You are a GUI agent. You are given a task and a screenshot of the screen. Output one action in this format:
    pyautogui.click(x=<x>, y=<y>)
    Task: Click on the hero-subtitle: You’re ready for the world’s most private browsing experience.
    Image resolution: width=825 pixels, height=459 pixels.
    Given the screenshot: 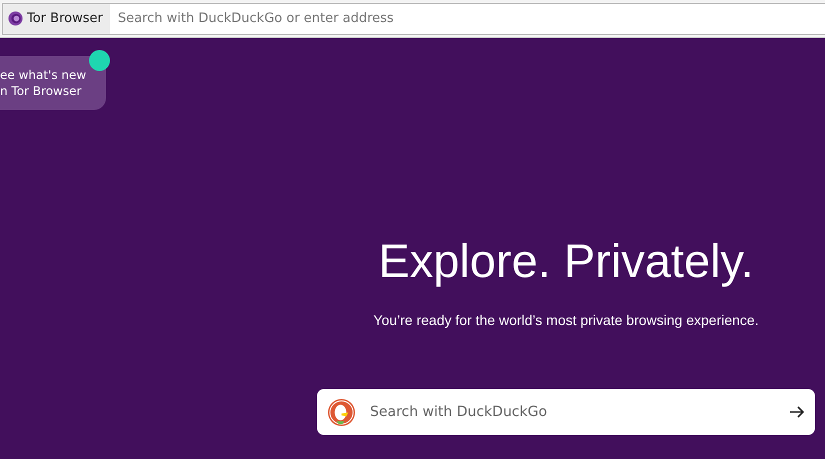 What is the action you would take?
    pyautogui.click(x=566, y=320)
    